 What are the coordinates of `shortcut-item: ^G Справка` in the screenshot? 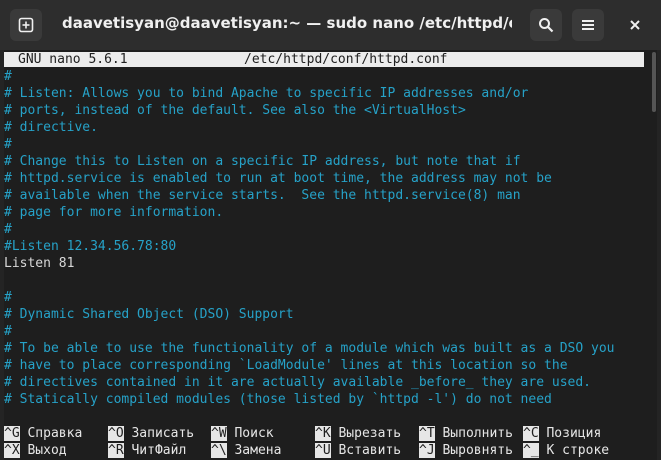 It's located at (43, 433).